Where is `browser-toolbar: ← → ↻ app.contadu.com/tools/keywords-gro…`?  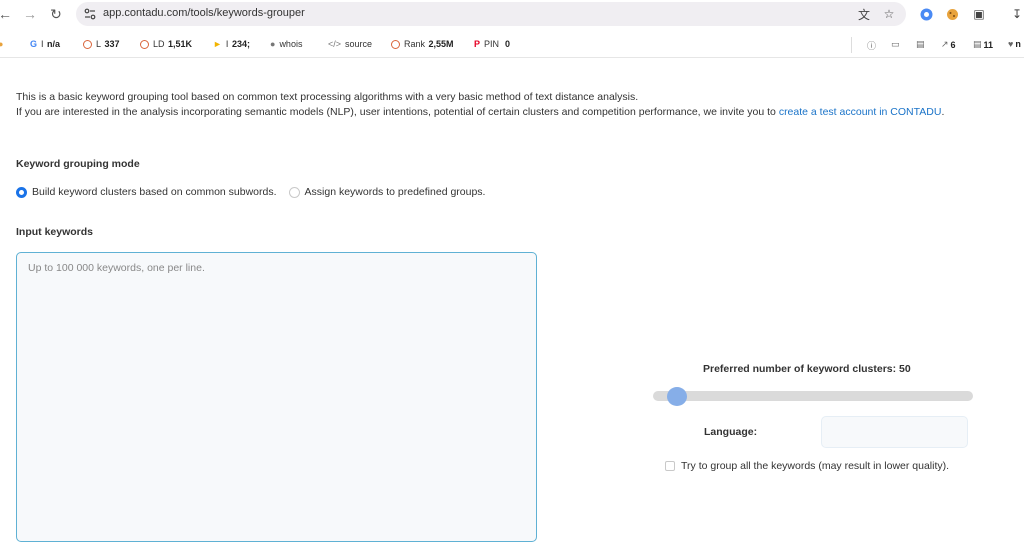 browser-toolbar: ← → ↻ app.contadu.com/tools/keywords-gro… is located at coordinates (512, 14).